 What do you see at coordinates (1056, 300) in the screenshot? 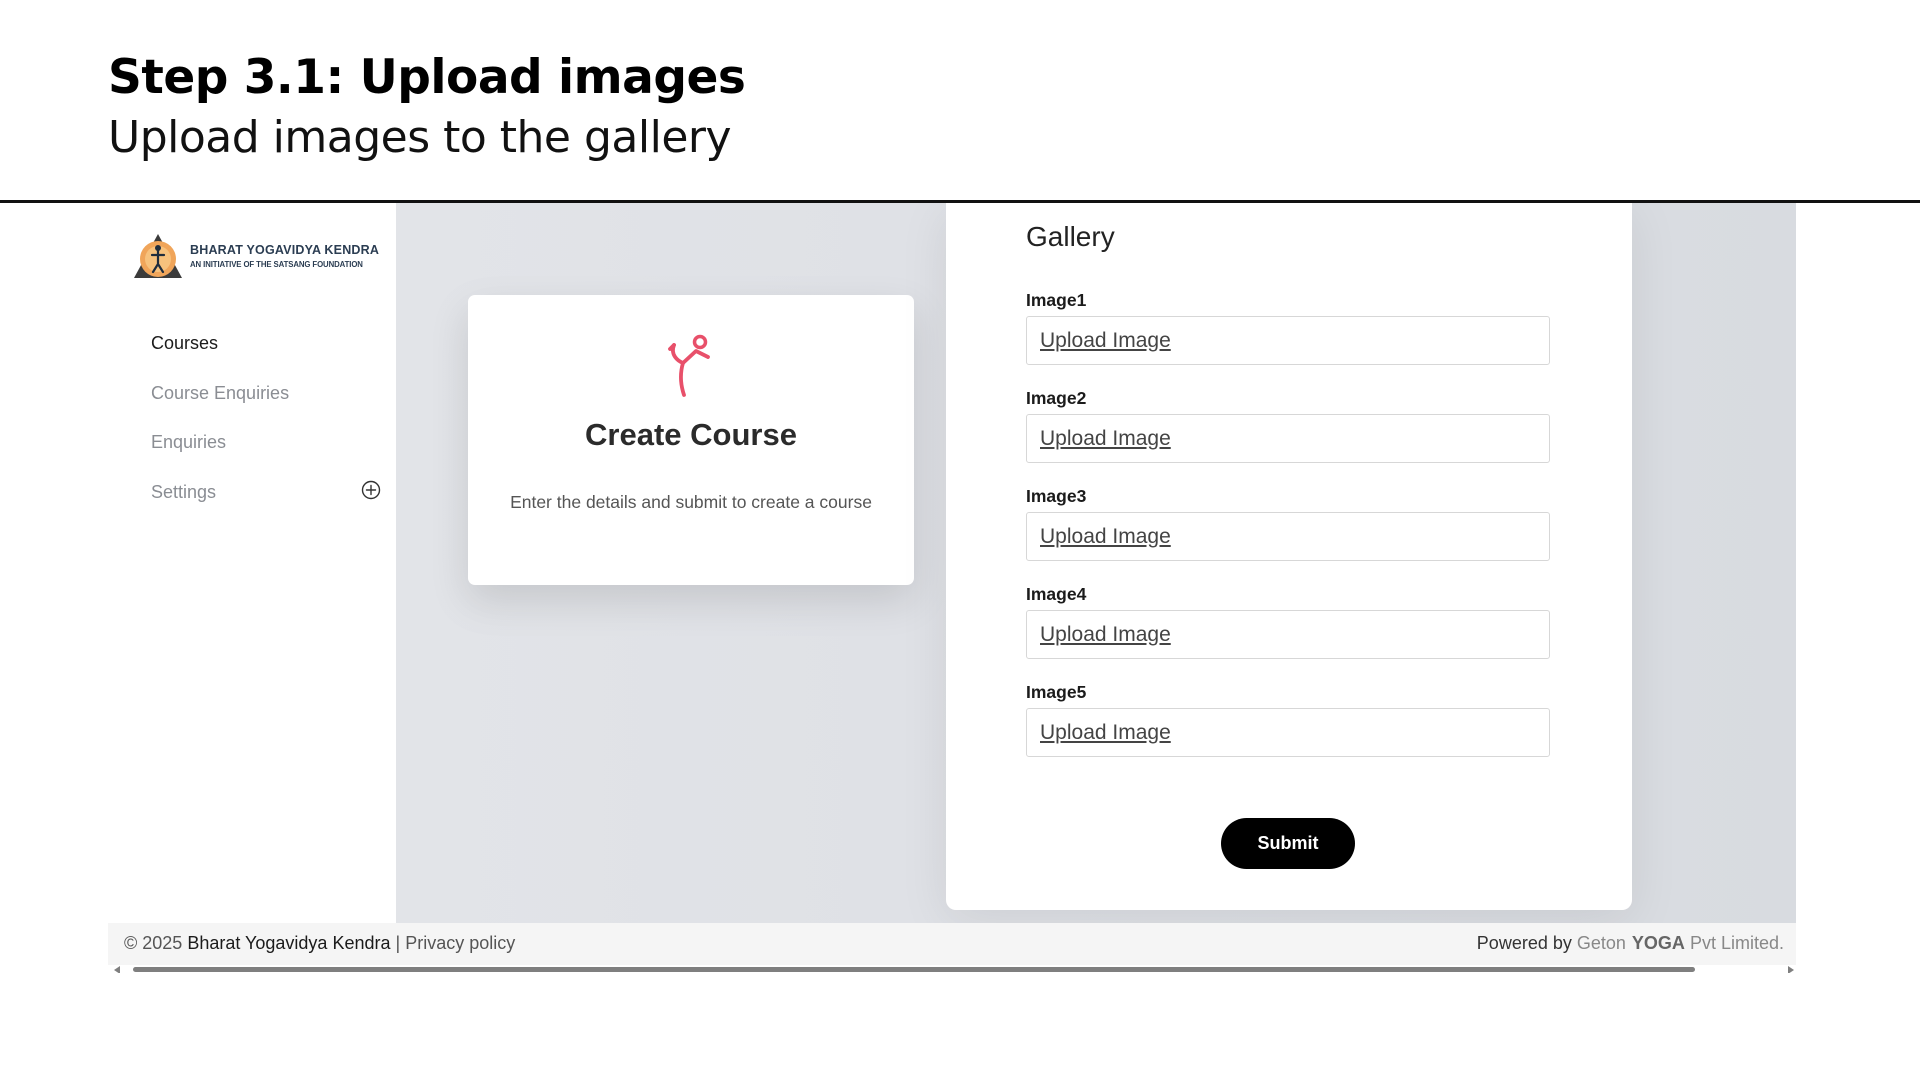
I see `image1-label: Image1` at bounding box center [1056, 300].